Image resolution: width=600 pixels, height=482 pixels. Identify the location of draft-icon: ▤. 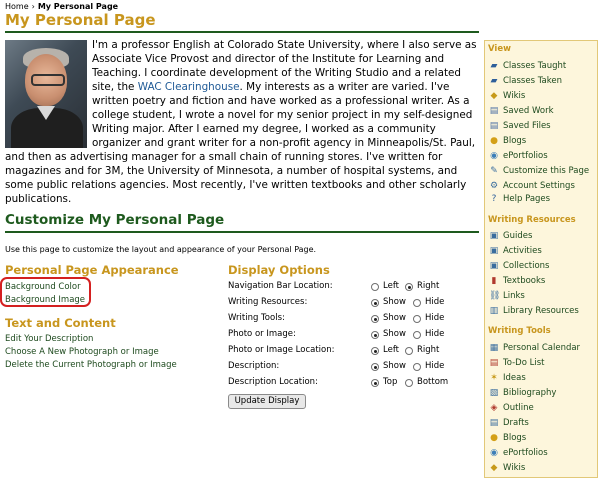
(494, 423).